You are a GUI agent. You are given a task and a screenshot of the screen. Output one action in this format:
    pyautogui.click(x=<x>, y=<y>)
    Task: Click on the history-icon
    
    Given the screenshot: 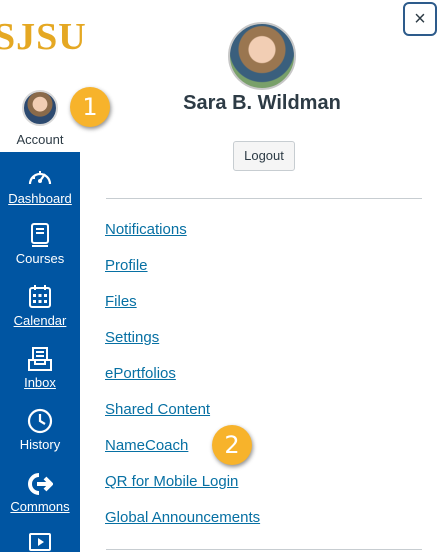 What is the action you would take?
    pyautogui.click(x=40, y=421)
    